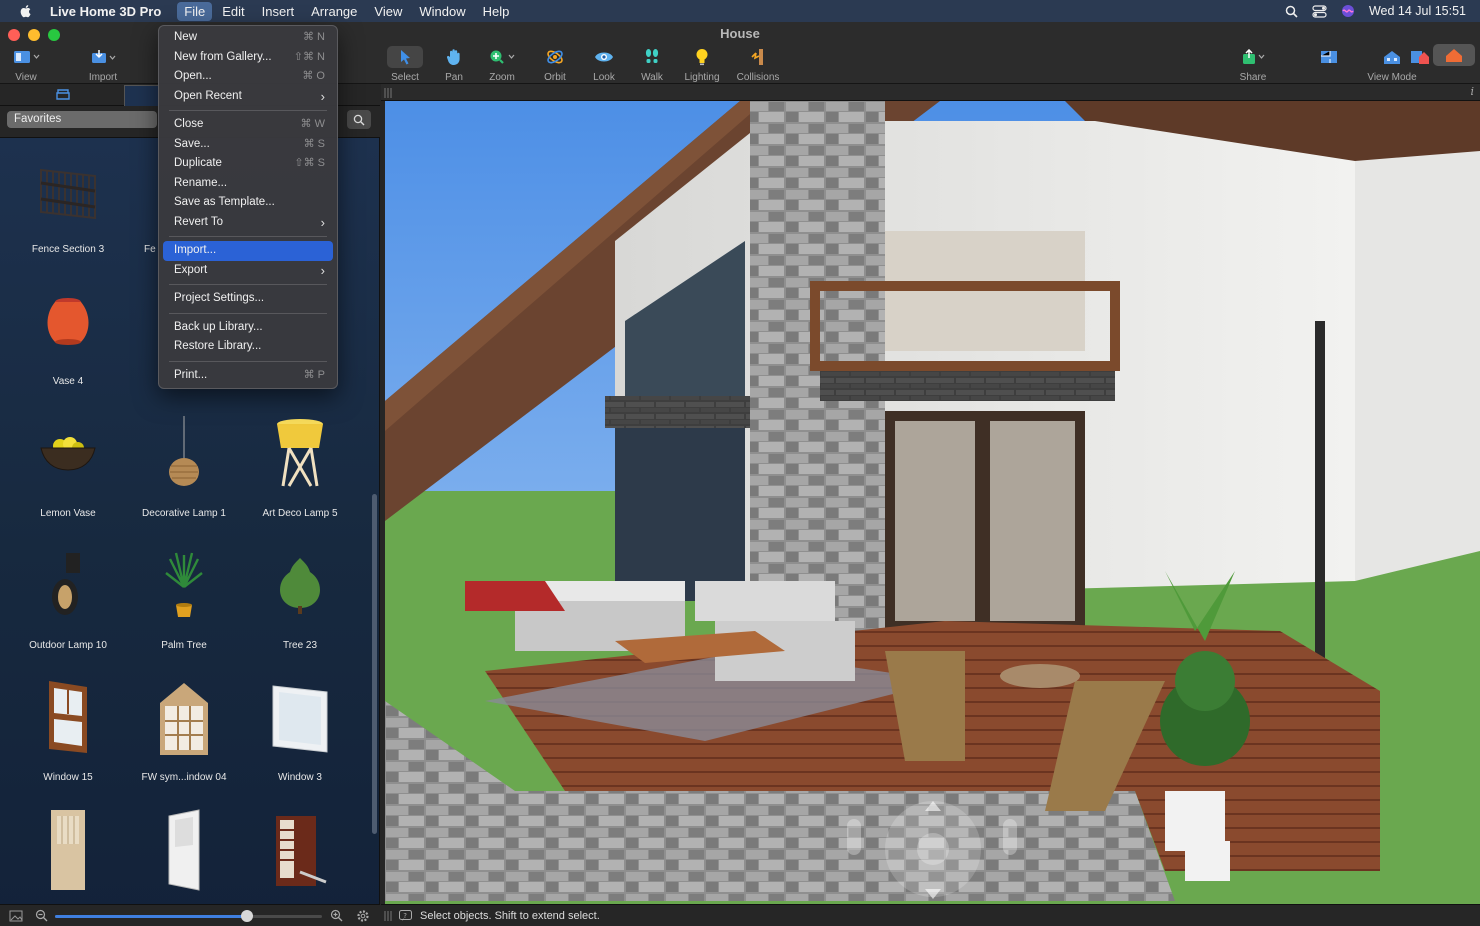  I want to click on slider-fill, so click(151, 916).